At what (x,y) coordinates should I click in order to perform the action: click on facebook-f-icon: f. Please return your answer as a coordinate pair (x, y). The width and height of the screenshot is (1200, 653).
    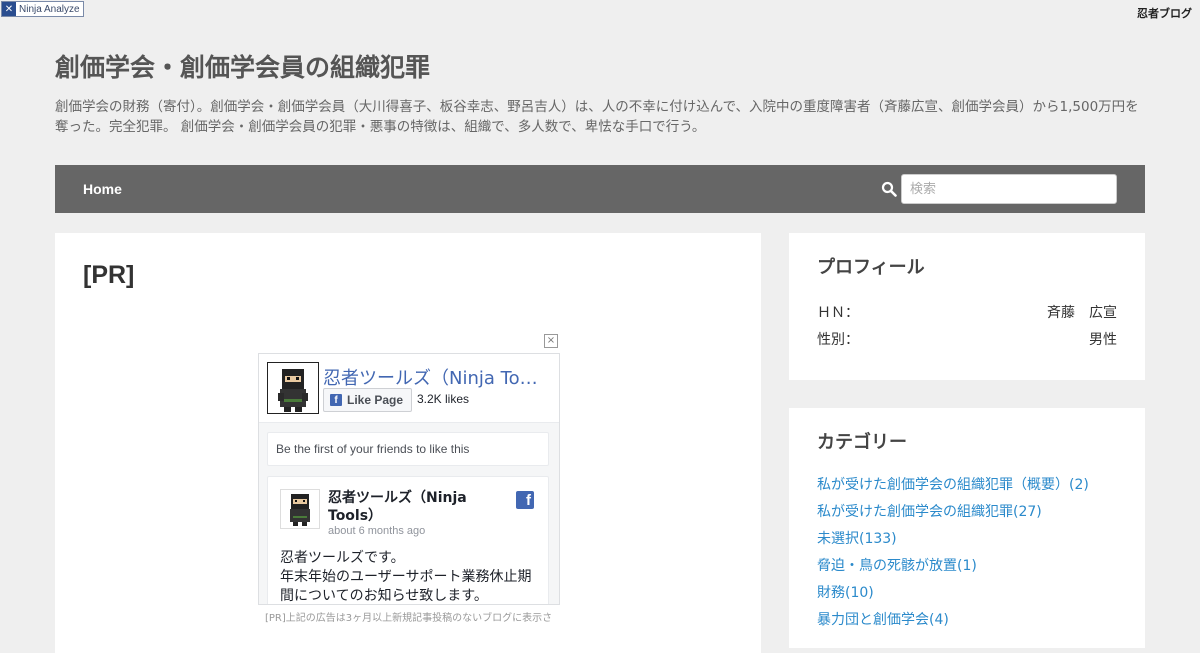
    Looking at the image, I should click on (336, 400).